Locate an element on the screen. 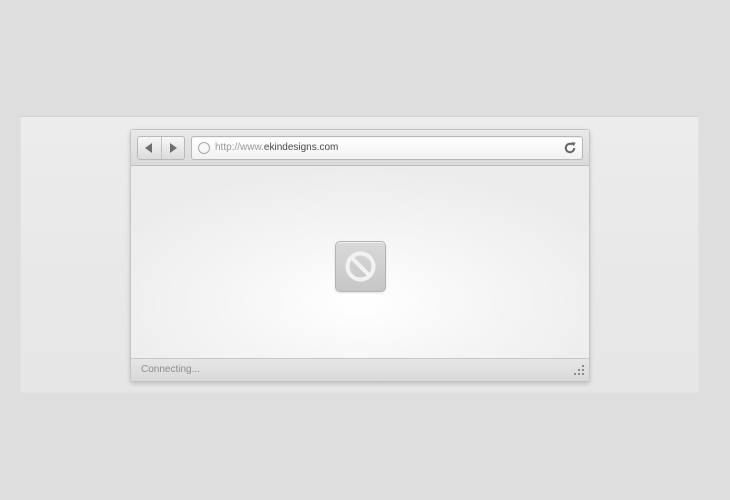 This screenshot has height=500, width=730. url-scheme: http://www. is located at coordinates (239, 147).